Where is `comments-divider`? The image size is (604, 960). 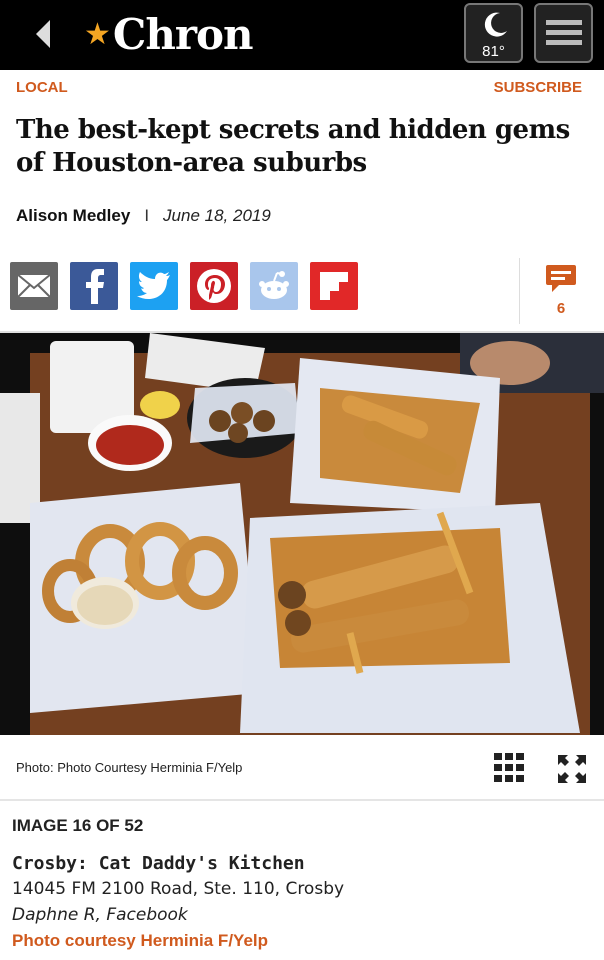 comments-divider is located at coordinates (519, 291).